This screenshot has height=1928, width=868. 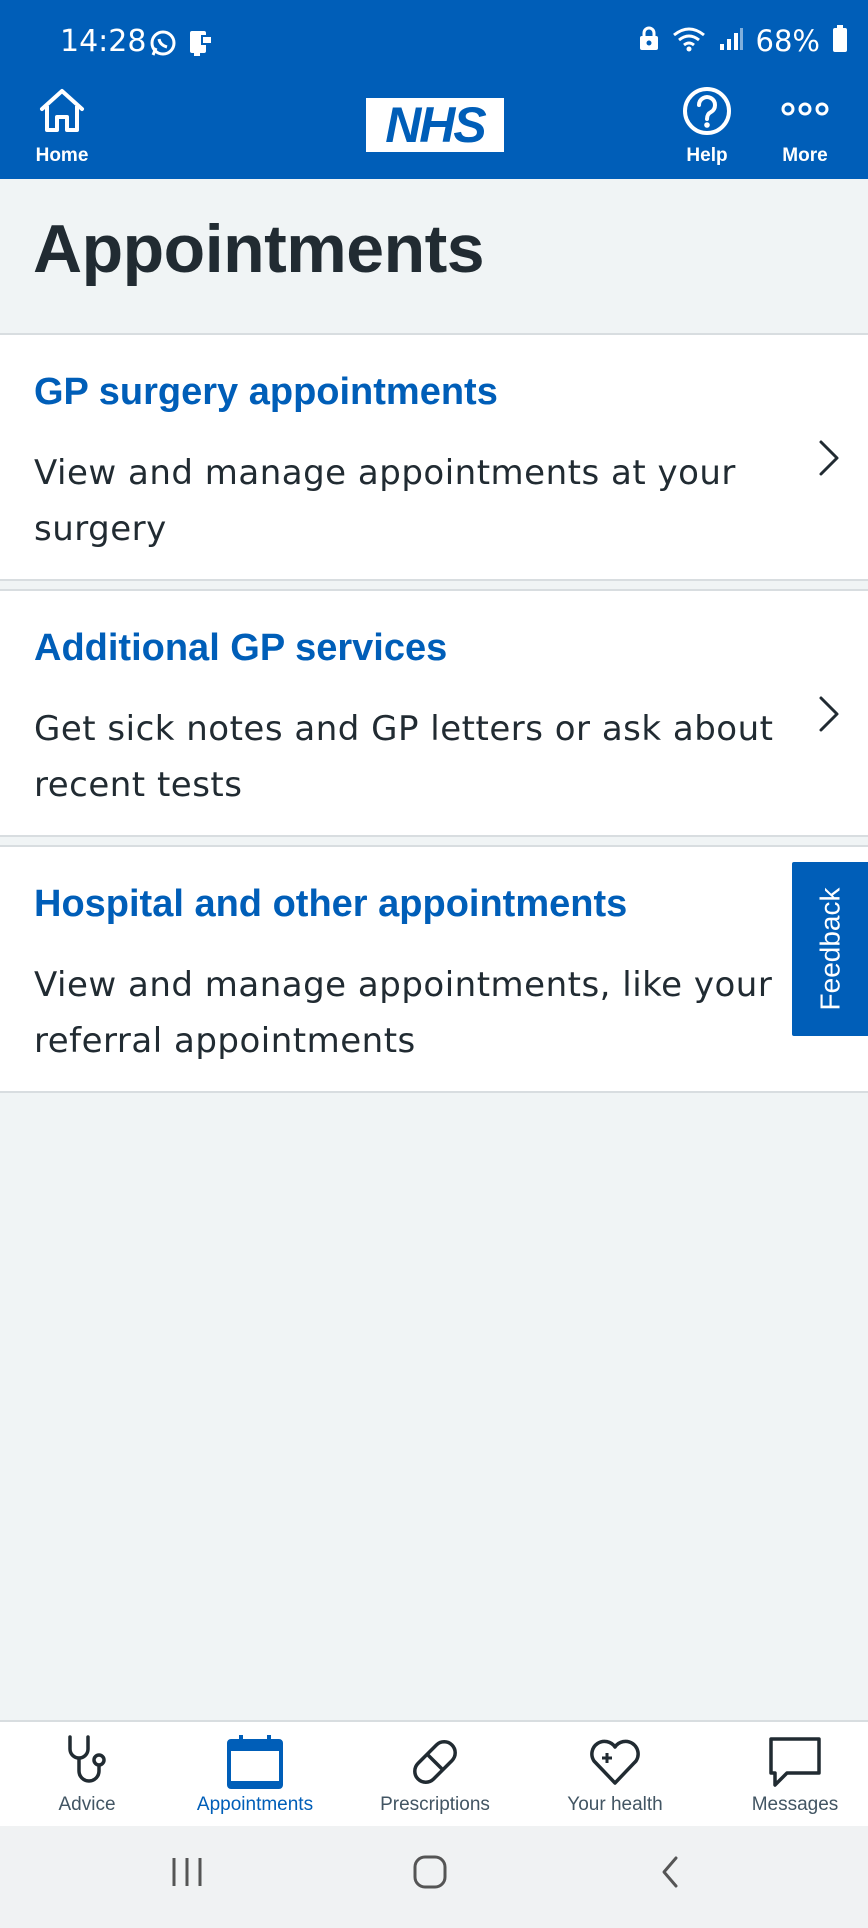 I want to click on home-button: Home, so click(x=62, y=129).